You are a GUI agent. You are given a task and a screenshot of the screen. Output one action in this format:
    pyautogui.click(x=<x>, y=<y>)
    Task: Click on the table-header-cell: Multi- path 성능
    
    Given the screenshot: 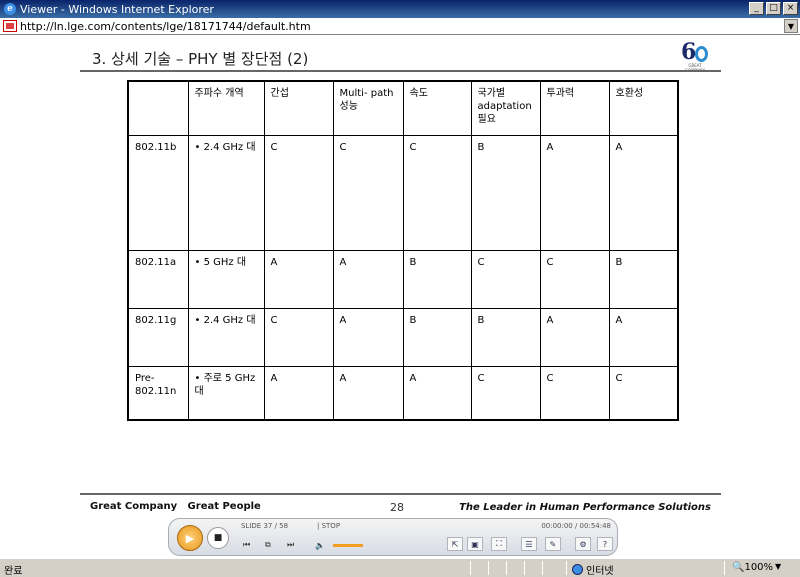 What is the action you would take?
    pyautogui.click(x=368, y=108)
    